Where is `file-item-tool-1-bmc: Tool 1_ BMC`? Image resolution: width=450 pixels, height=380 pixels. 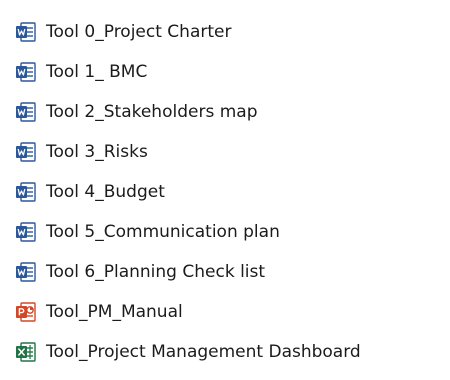 file-item-tool-1-bmc: Tool 1_ BMC is located at coordinates (229, 72).